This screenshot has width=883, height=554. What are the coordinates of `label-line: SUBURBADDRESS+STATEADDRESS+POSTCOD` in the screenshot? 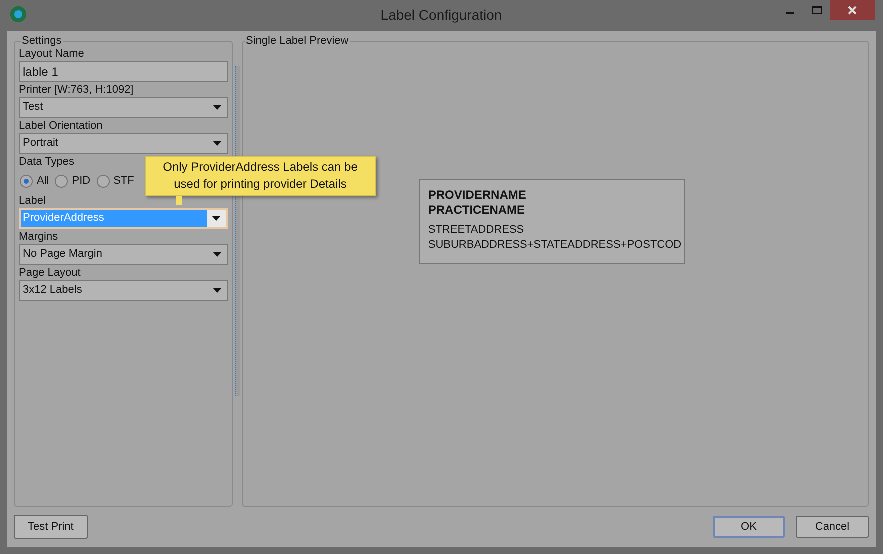 It's located at (555, 245).